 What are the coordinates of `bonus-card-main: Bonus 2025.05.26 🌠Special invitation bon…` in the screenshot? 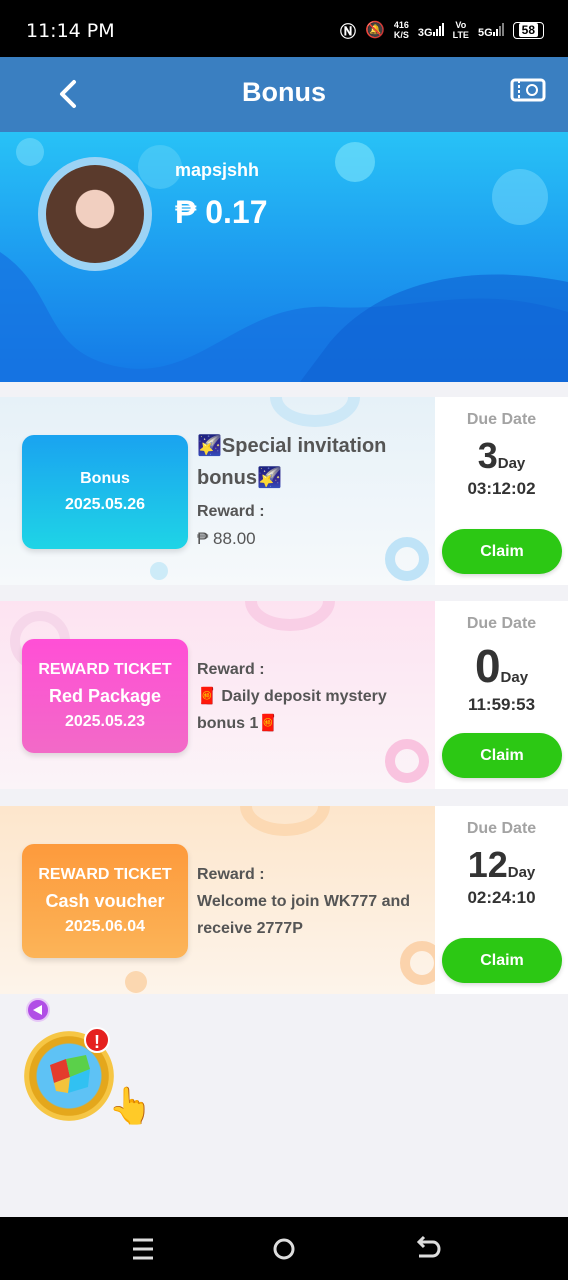 It's located at (217, 491).